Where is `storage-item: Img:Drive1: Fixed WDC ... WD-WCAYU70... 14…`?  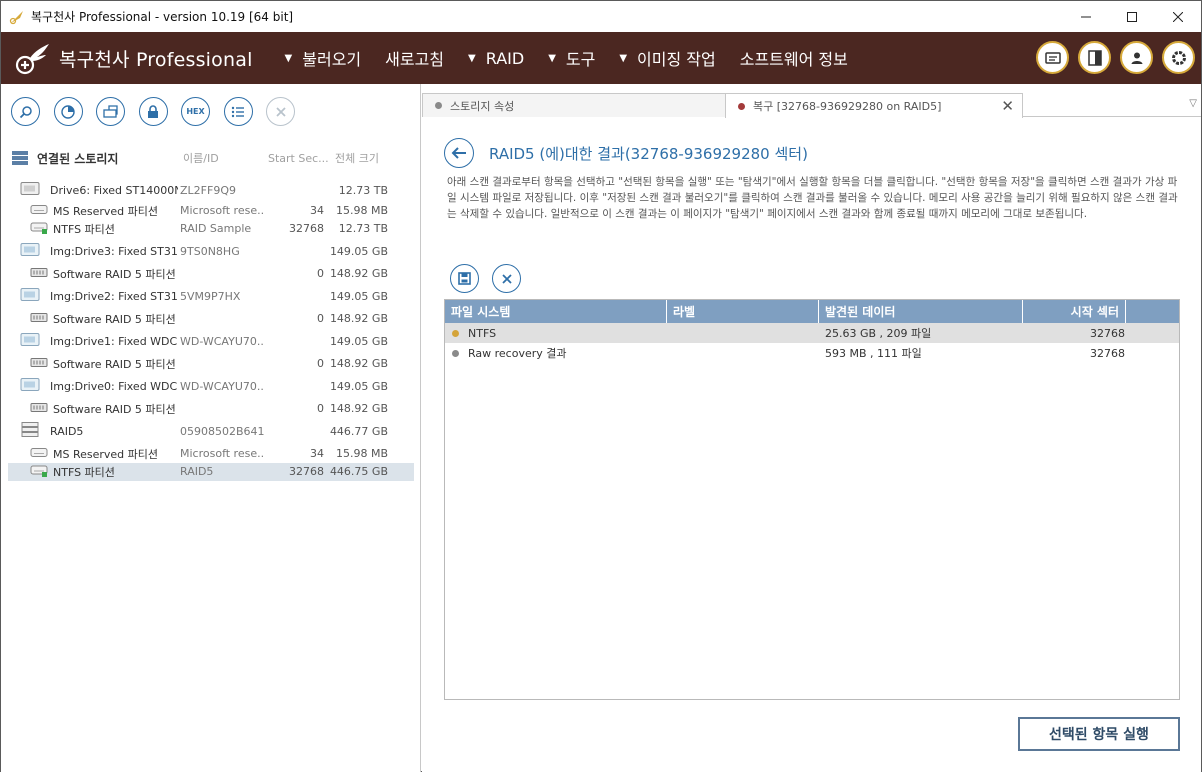
storage-item: Img:Drive1: Fixed WDC ... WD-WCAYU70... 14… is located at coordinates (211, 341).